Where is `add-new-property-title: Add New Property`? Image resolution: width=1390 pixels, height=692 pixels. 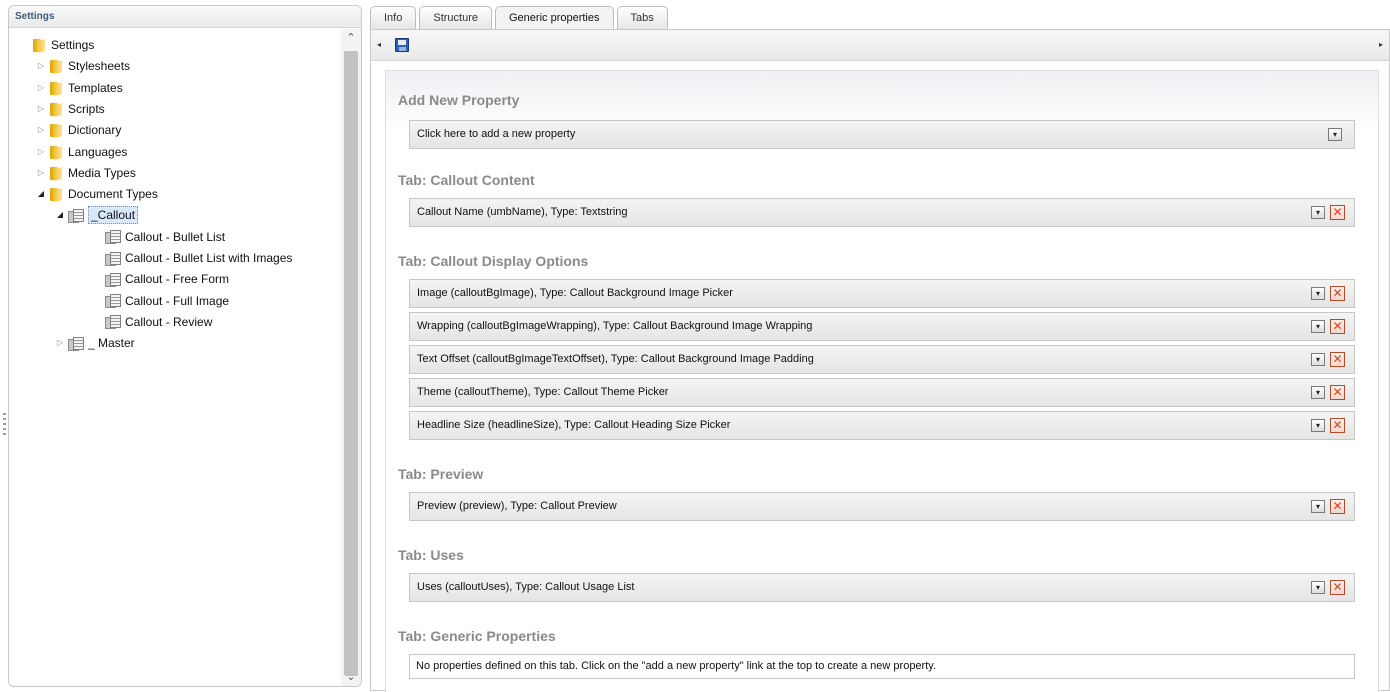 add-new-property-title: Add New Property is located at coordinates (459, 100).